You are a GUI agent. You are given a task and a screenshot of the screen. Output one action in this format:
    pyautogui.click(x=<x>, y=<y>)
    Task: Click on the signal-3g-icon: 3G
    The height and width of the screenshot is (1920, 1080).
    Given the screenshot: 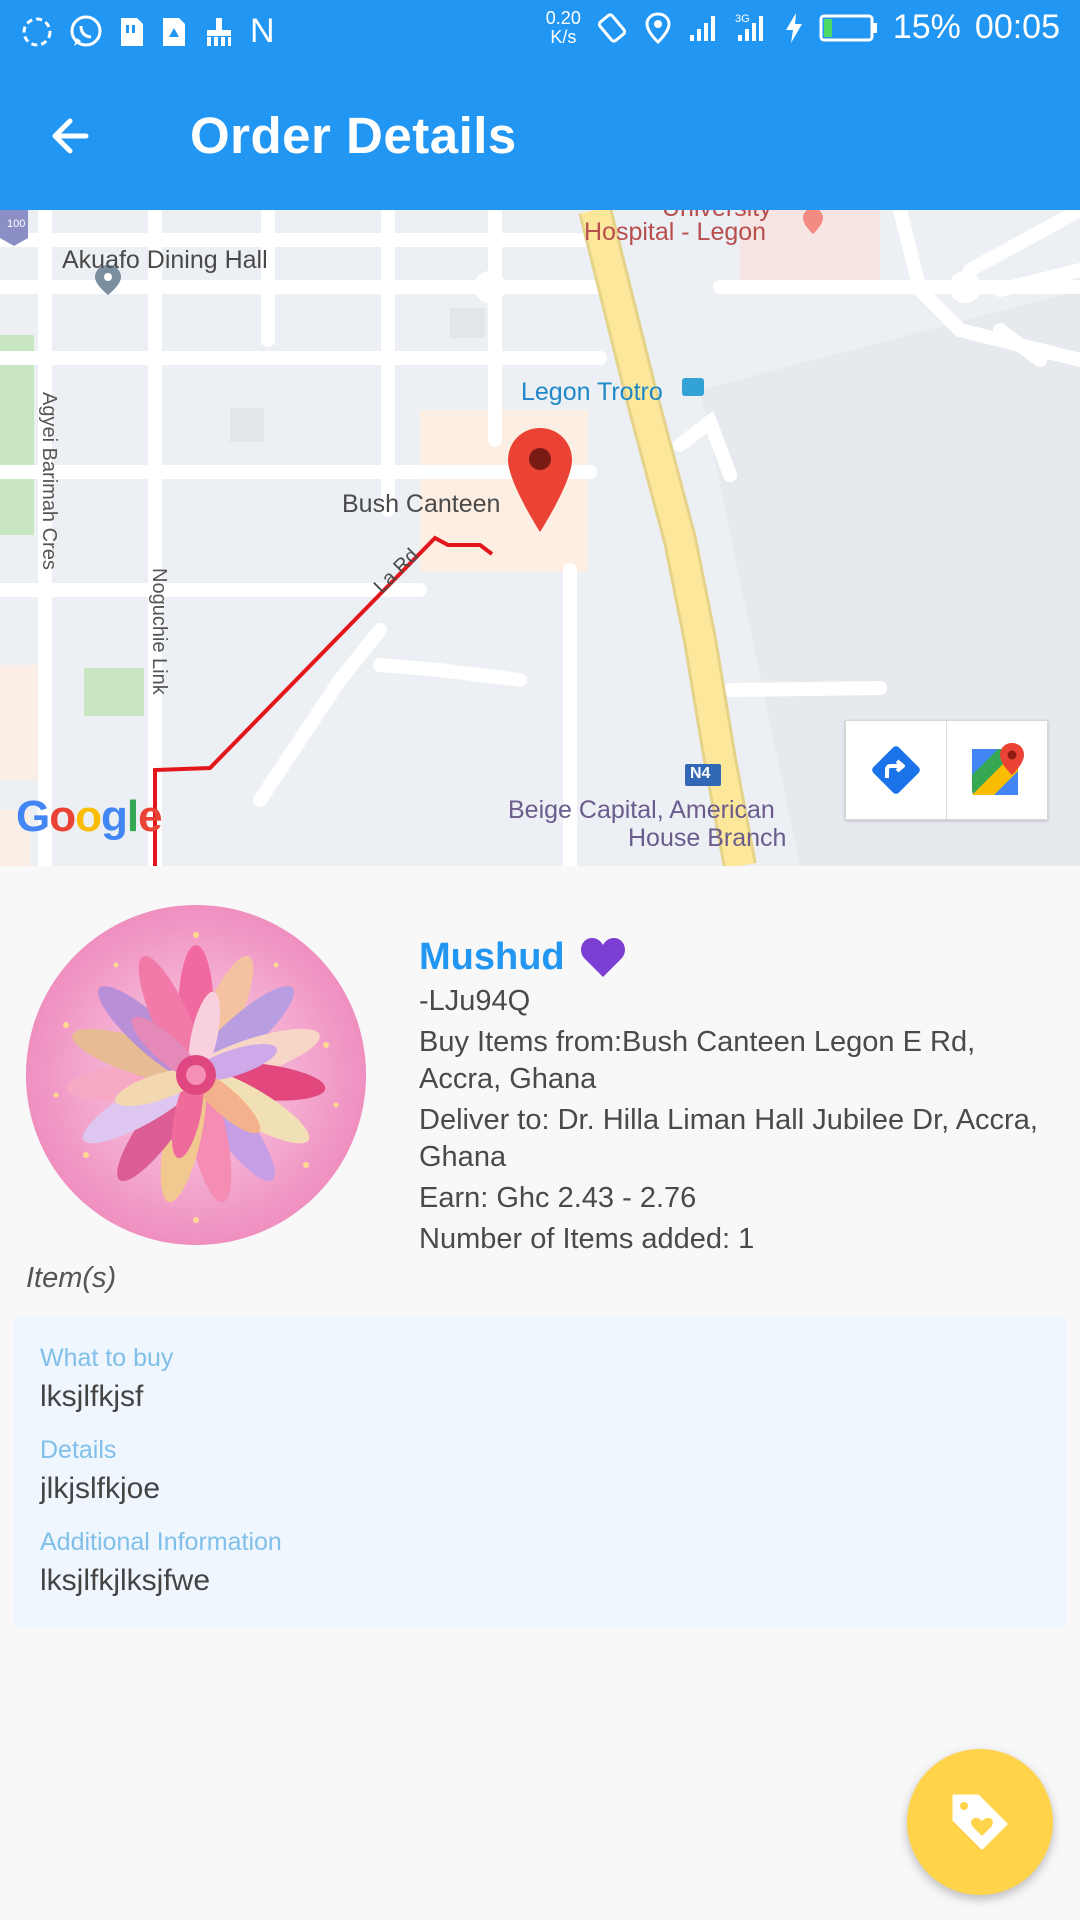 What is the action you would take?
    pyautogui.click(x=749, y=27)
    